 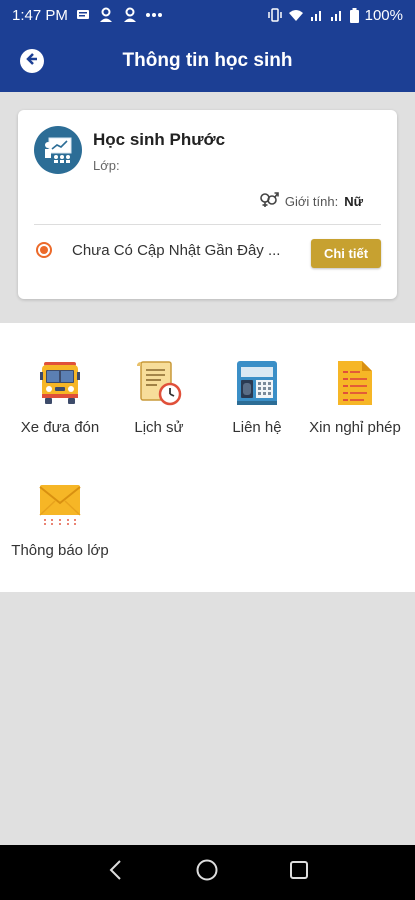 I want to click on more-notifications-icon, so click(x=153, y=15).